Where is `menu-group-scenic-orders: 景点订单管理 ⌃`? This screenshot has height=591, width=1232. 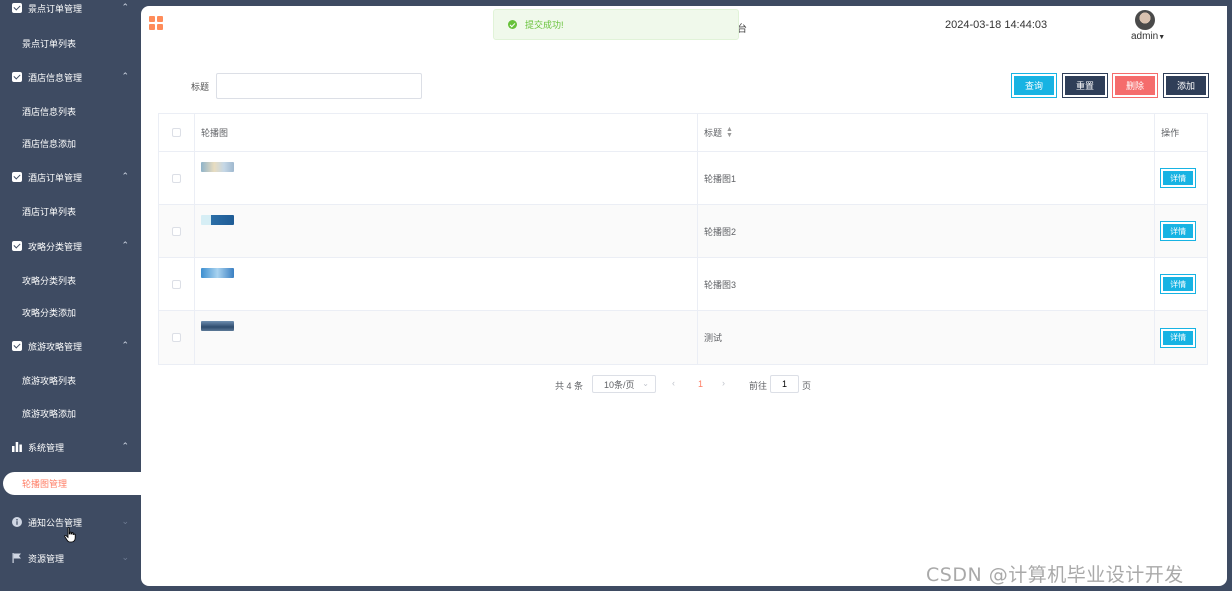
menu-group-scenic-orders: 景点订单管理 ⌃ is located at coordinates (70, 11).